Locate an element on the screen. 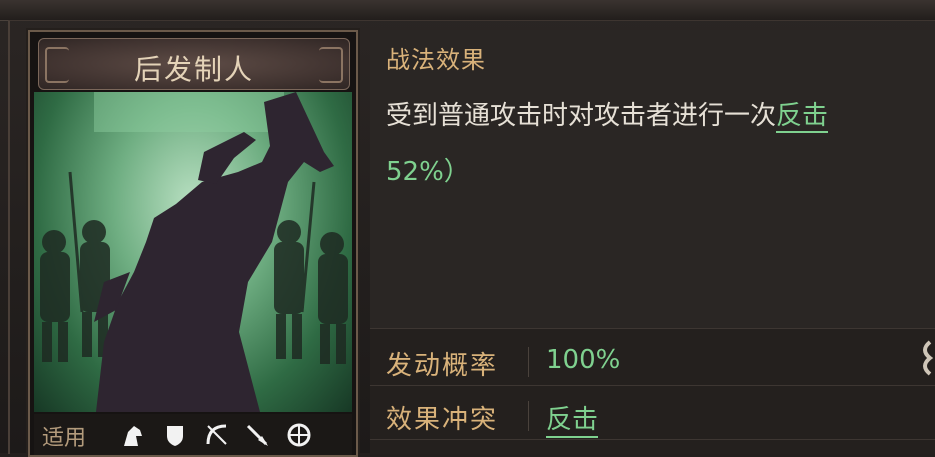 This screenshot has width=935, height=457. counterattack-link: 反击 is located at coordinates (802, 117).